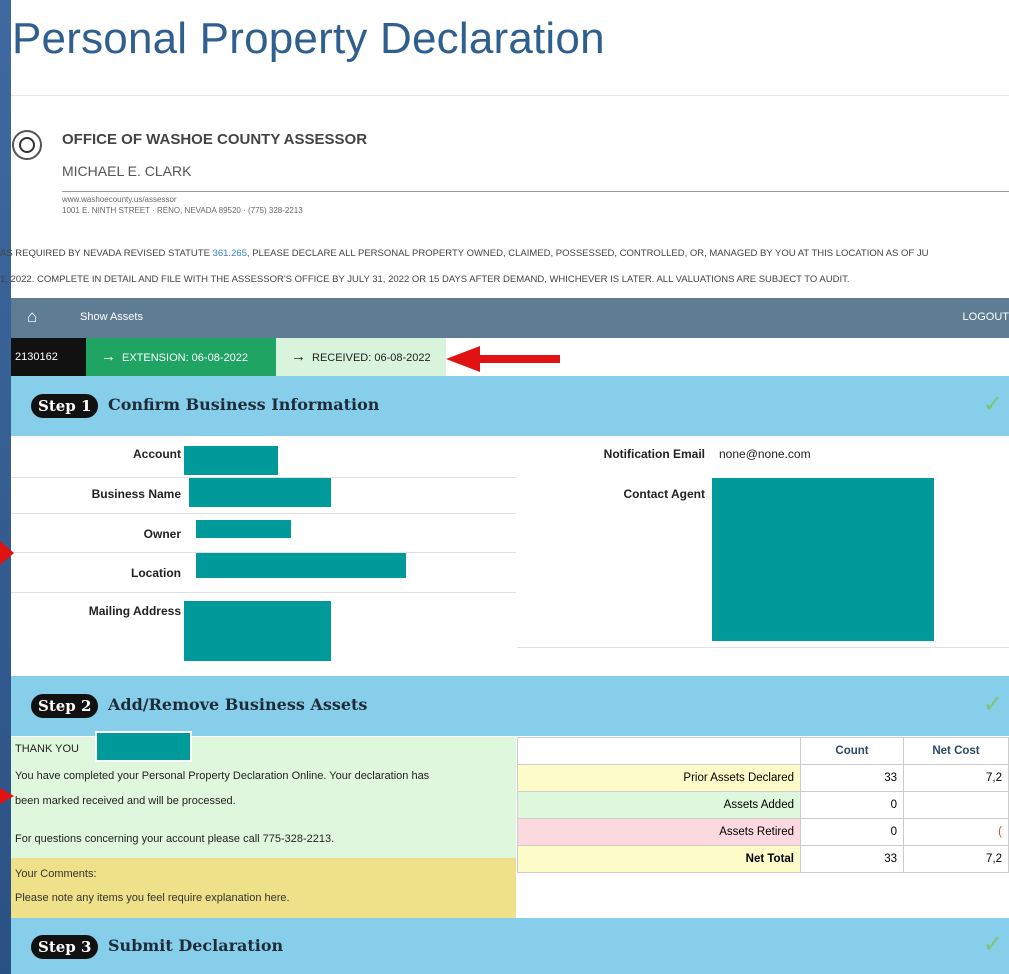  I want to click on statute-text-1: AS REQUIRED BY NEVADA REVISED STATUTE, so click(106, 253).